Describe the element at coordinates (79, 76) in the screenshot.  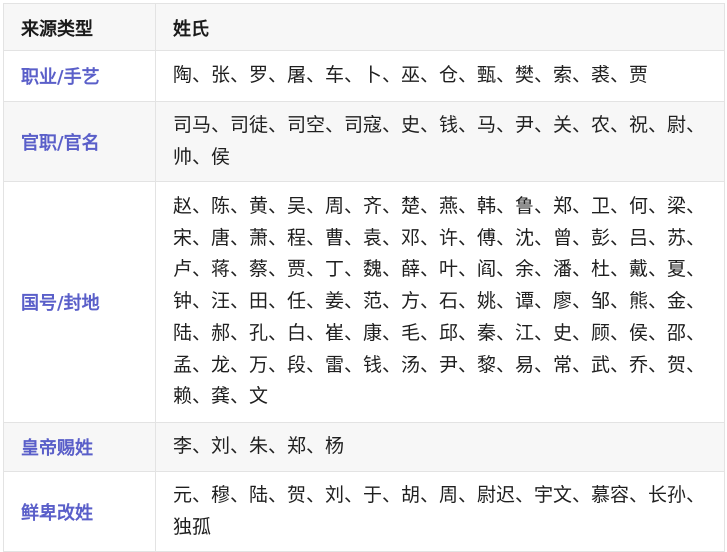
I see `row-type-occupation: 职业/手艺` at that location.